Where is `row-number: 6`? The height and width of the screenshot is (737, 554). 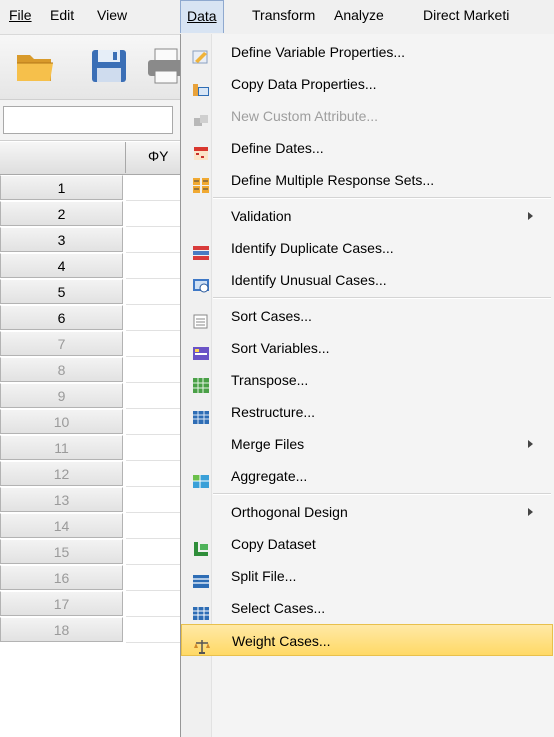 row-number: 6 is located at coordinates (61, 317).